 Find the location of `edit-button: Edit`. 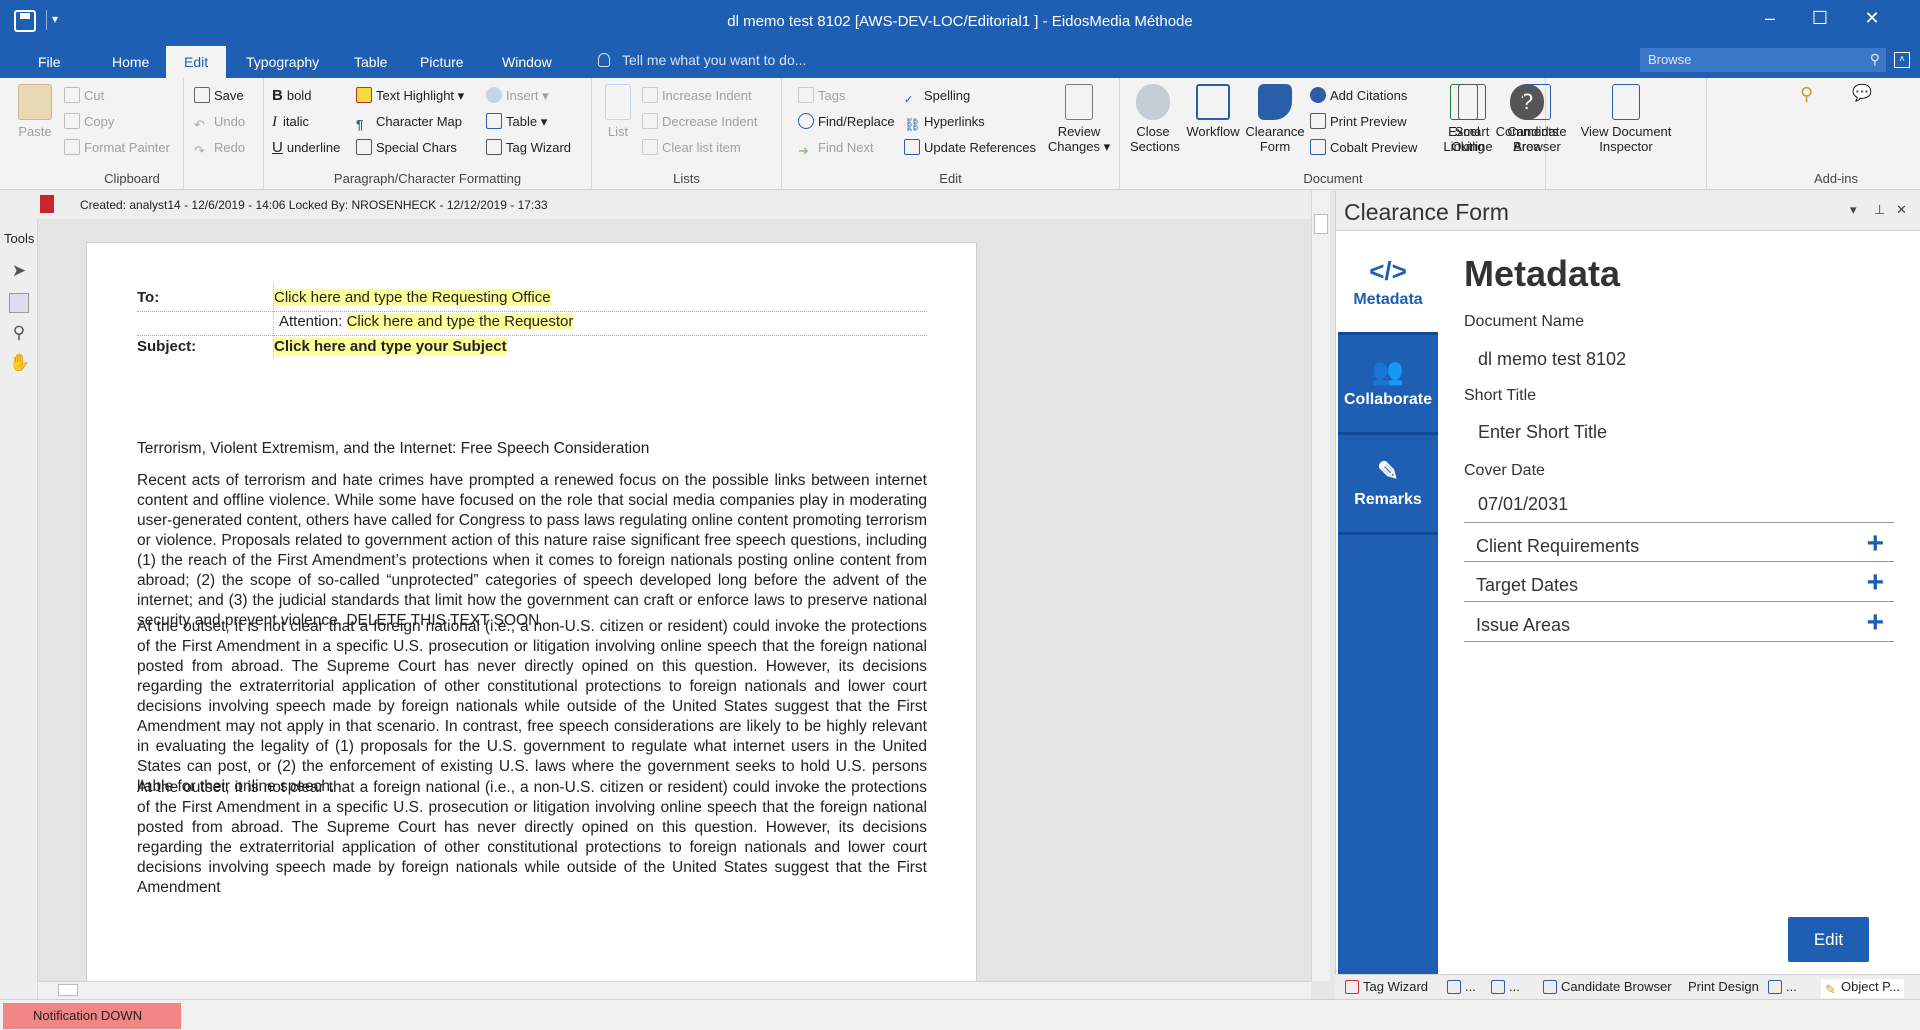

edit-button: Edit is located at coordinates (1828, 939).